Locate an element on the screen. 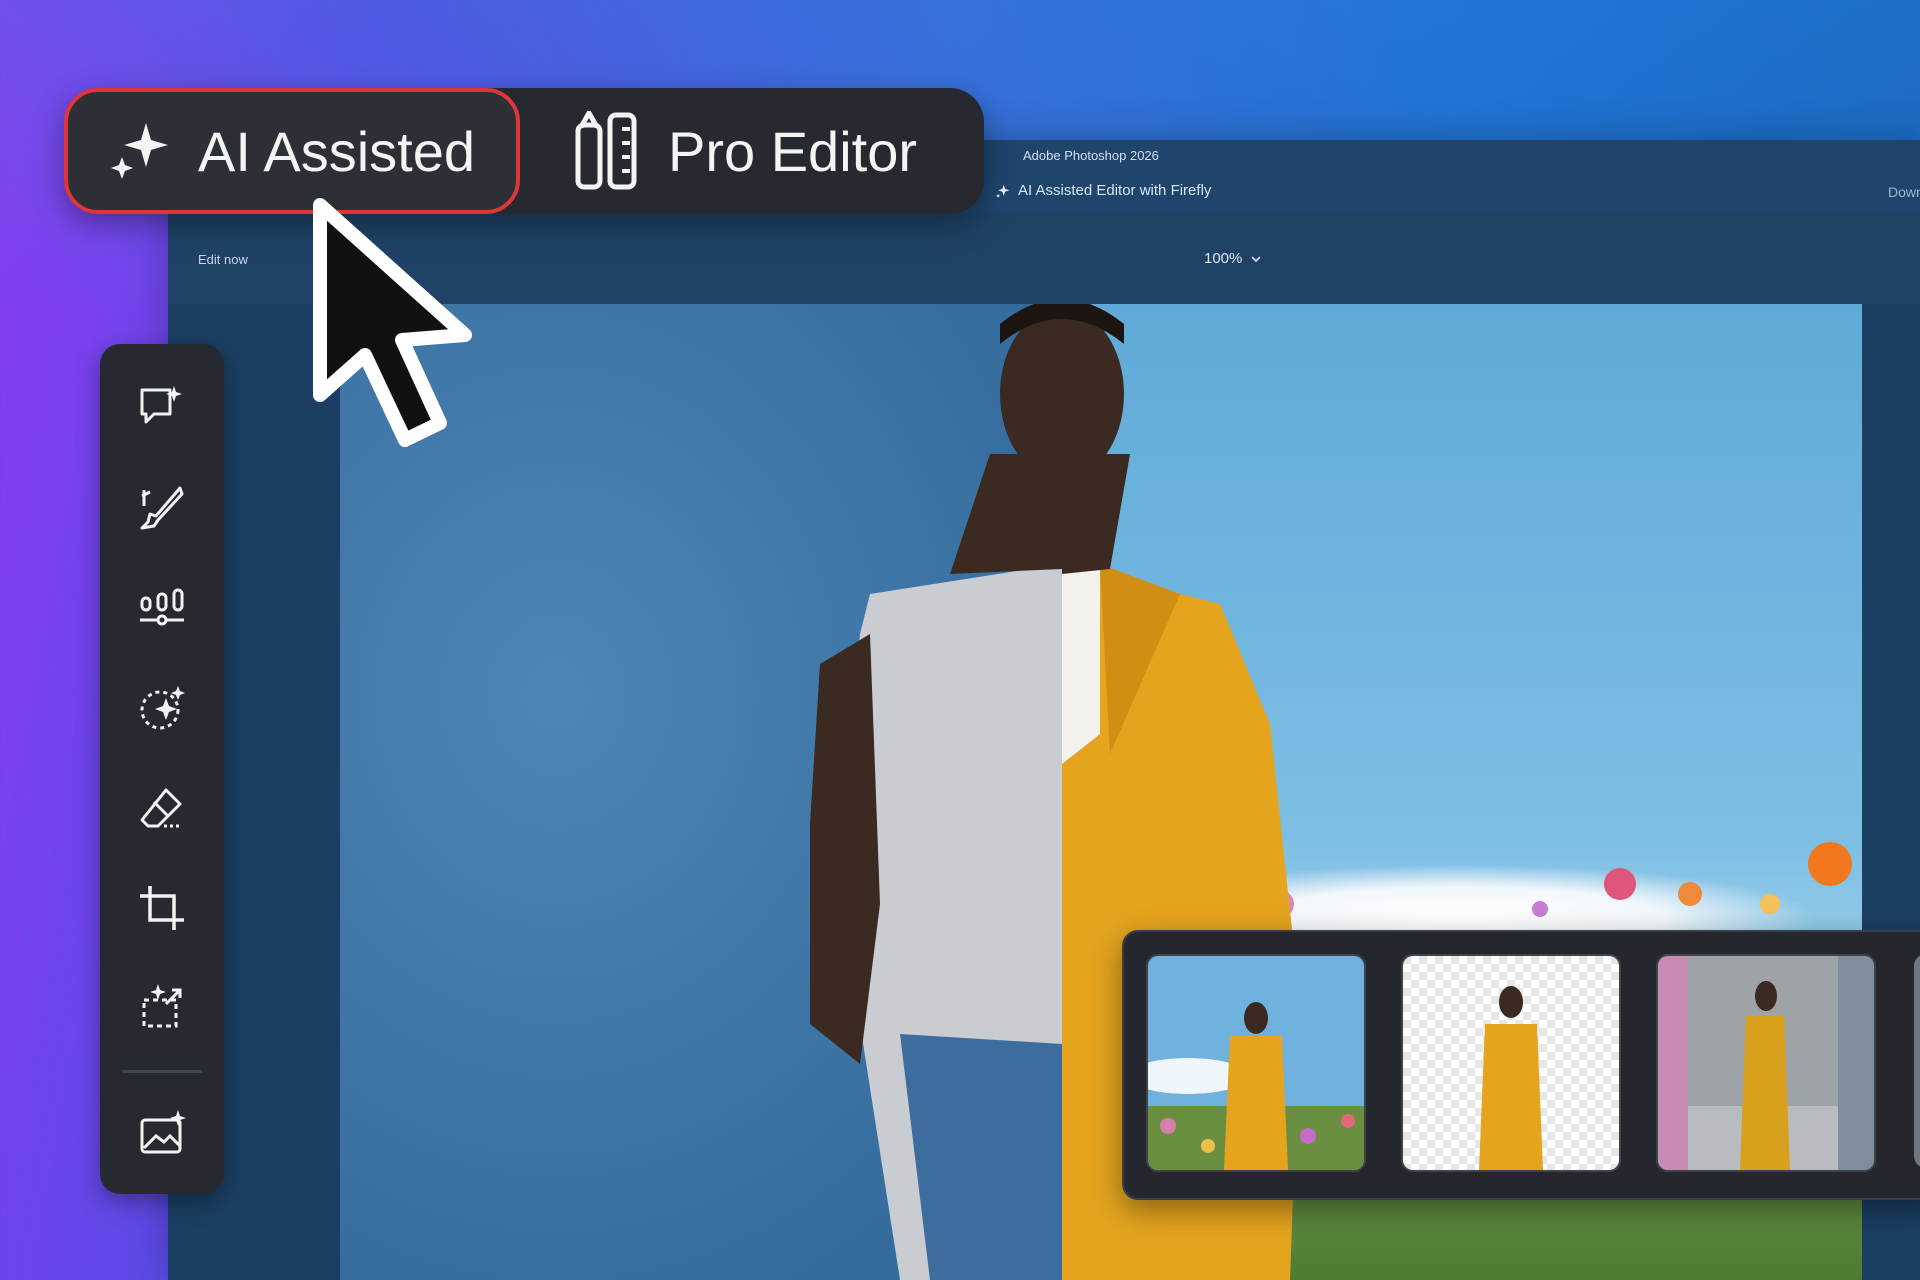 The height and width of the screenshot is (1280, 1920). brush-icon is located at coordinates (162, 508).